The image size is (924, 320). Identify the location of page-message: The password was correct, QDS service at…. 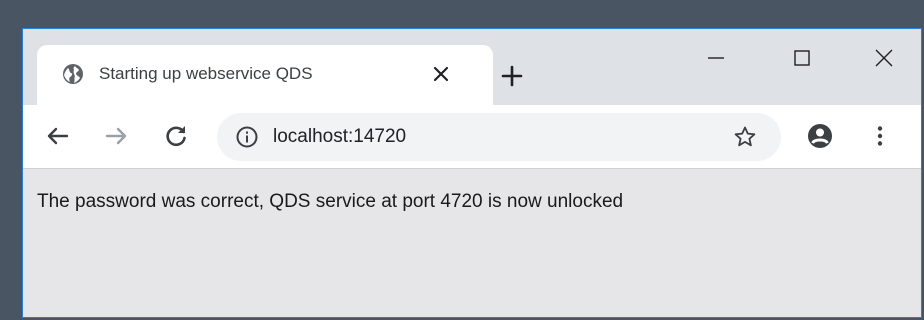
(330, 201).